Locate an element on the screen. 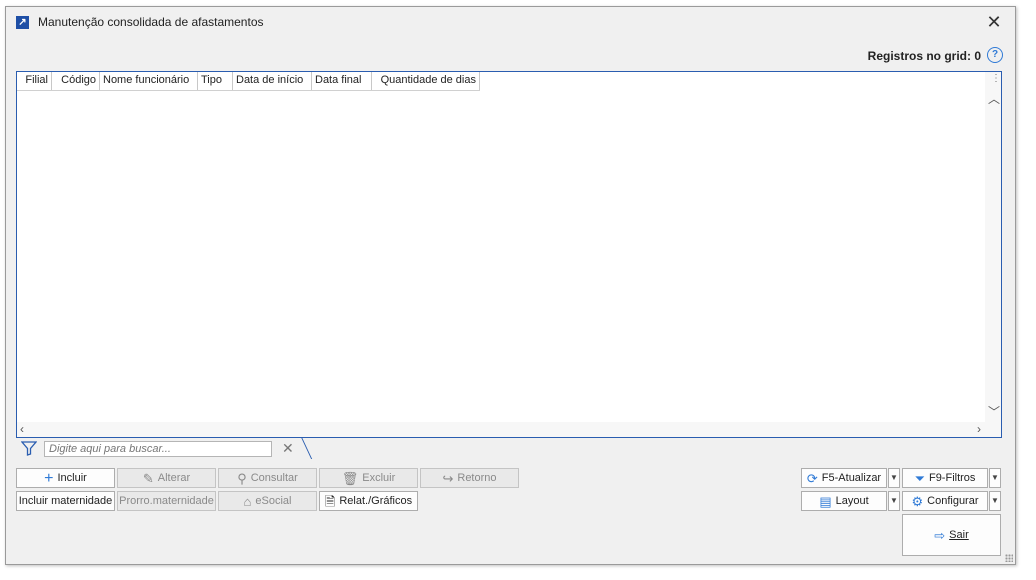 This screenshot has height=580, width=1036. search-input is located at coordinates (158, 449).